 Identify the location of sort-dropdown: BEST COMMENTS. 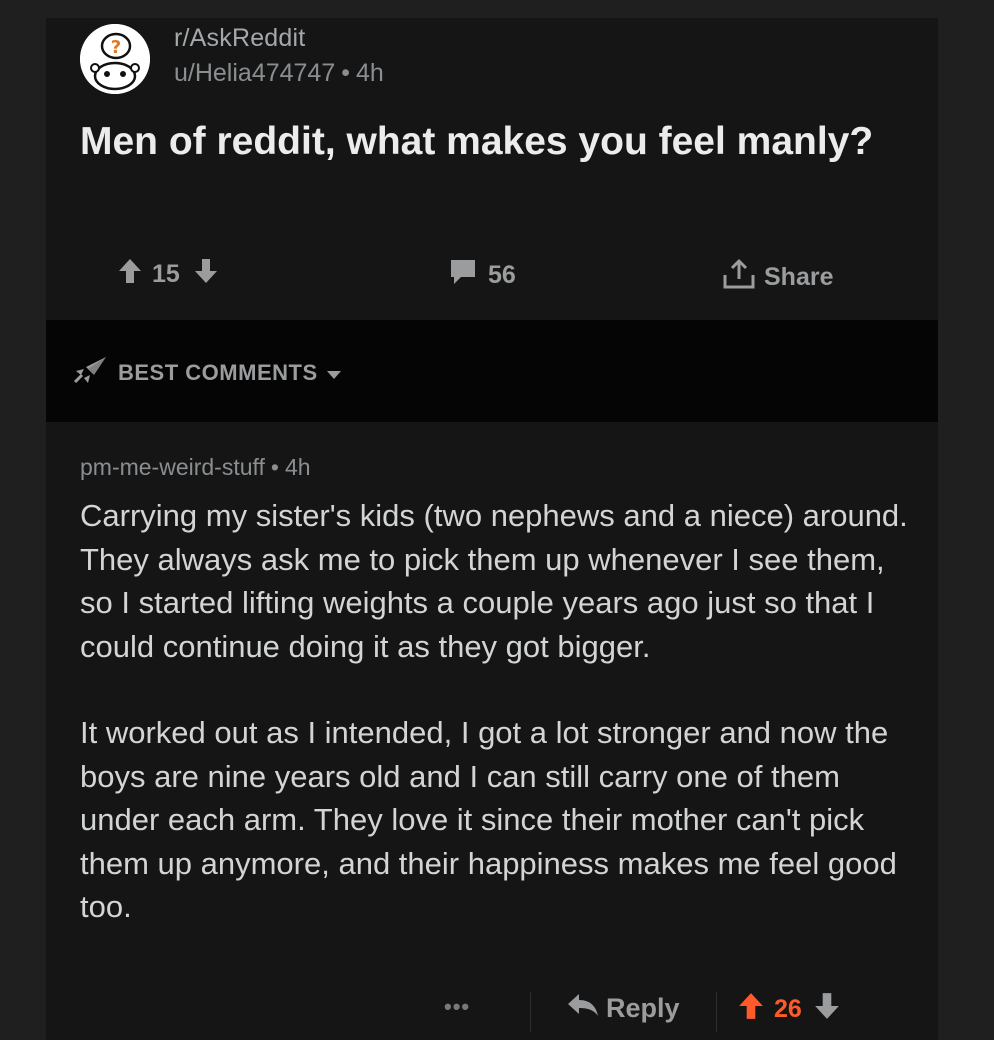
(207, 373).